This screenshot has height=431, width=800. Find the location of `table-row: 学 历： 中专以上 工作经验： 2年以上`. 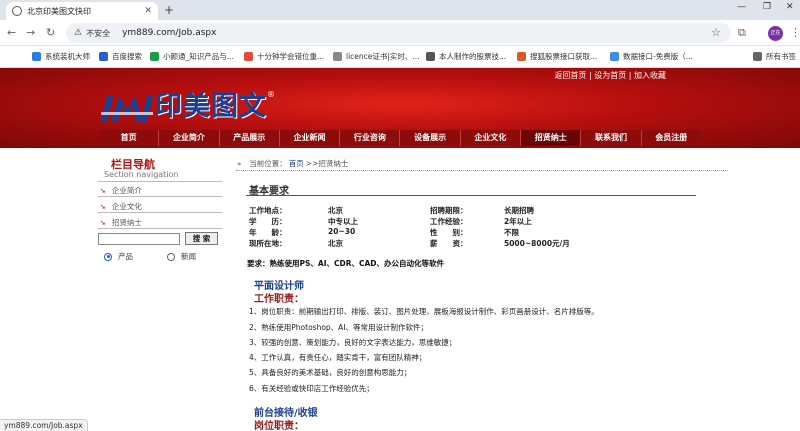

table-row: 学 历： 中专以上 工作经验： 2年以上 is located at coordinates (390, 221).